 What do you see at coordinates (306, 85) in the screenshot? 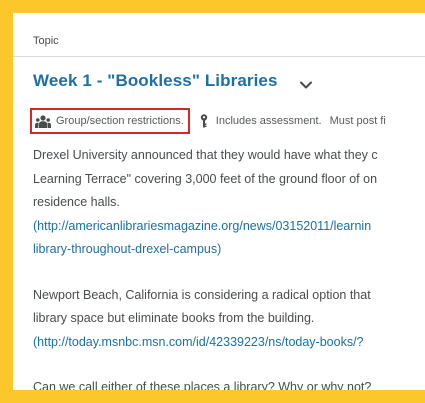
I see `chevron-down-icon` at bounding box center [306, 85].